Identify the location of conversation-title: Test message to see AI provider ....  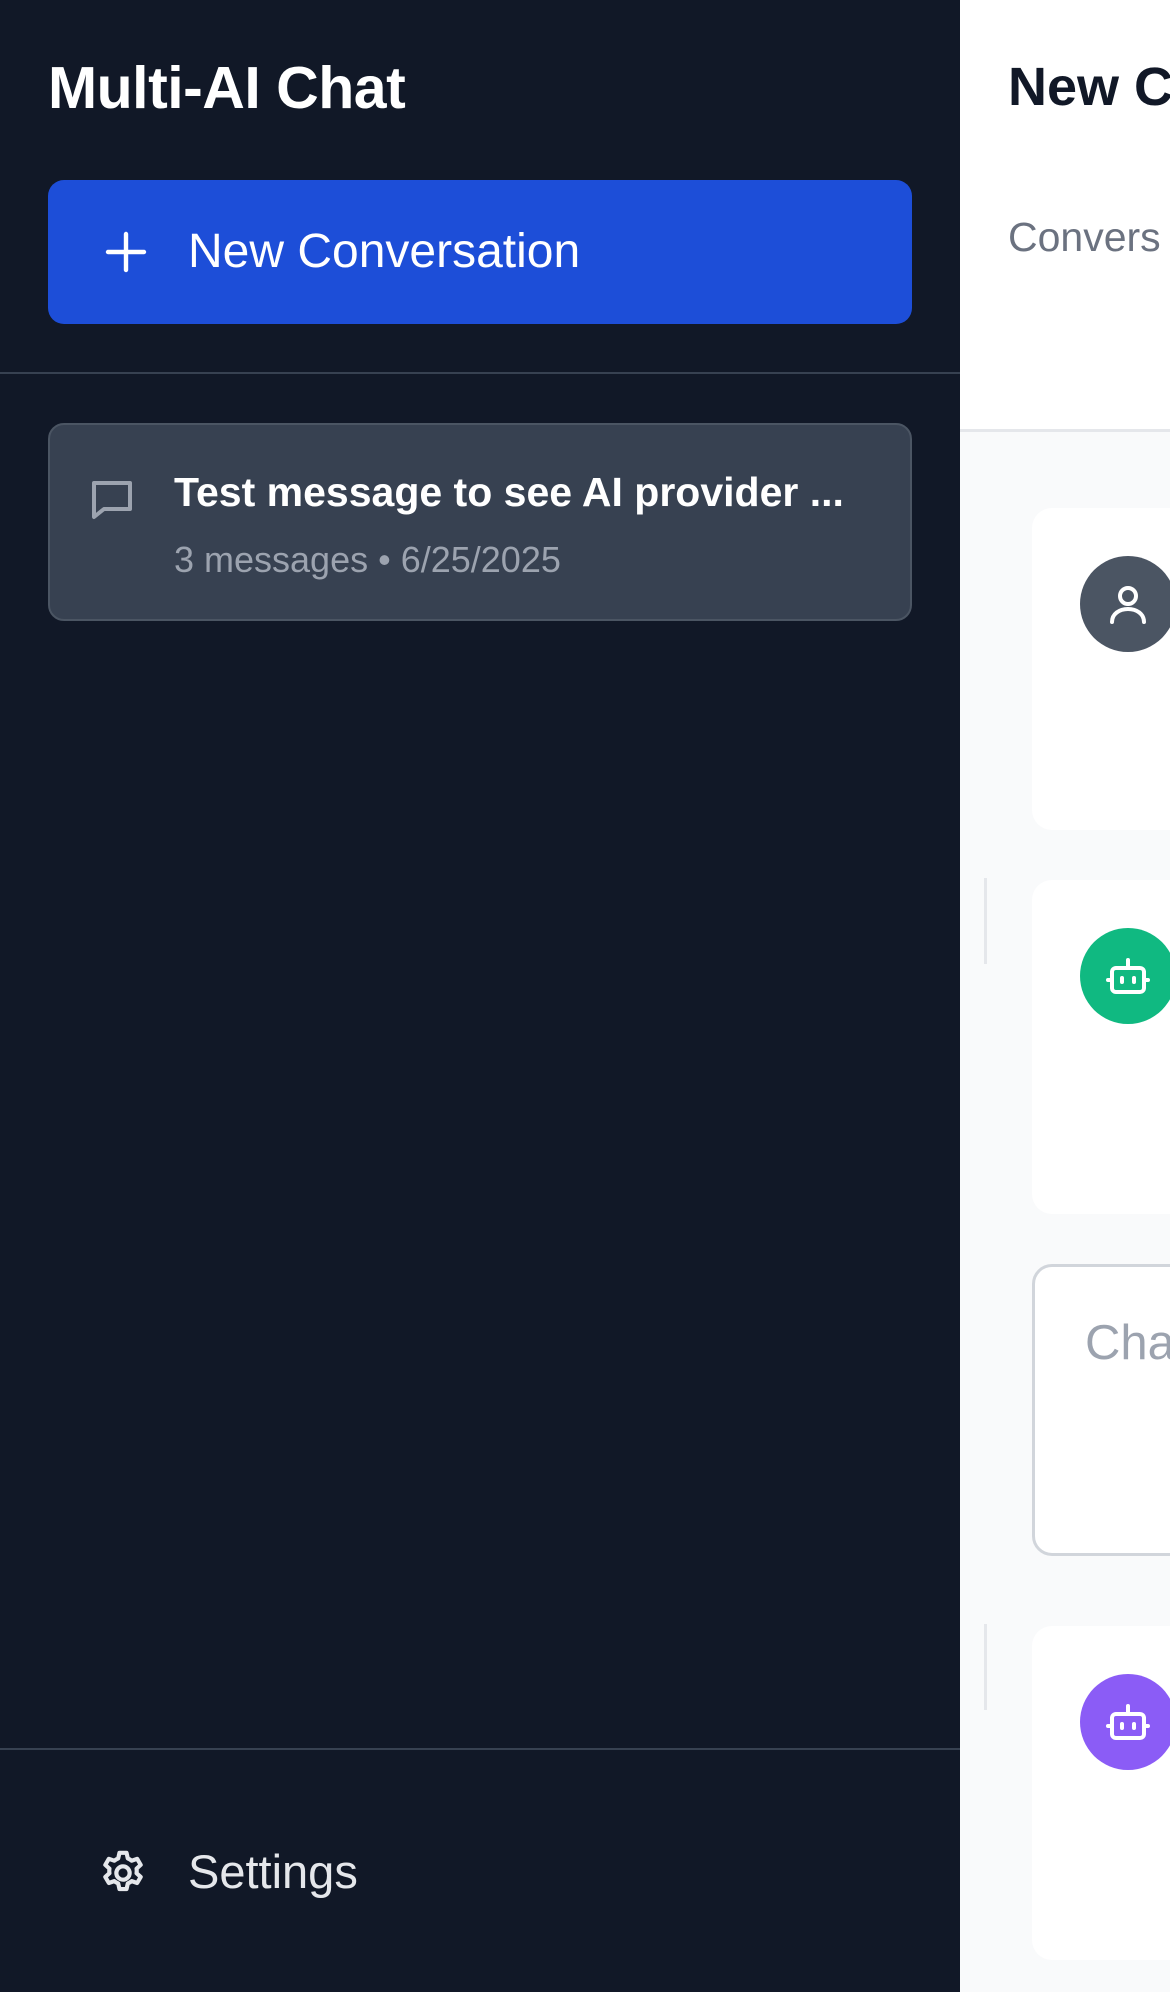
(509, 492).